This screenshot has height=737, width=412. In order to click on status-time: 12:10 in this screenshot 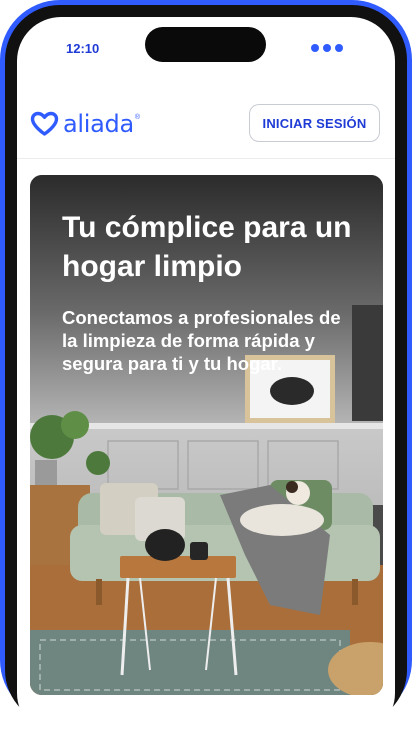, I will do `click(83, 48)`.